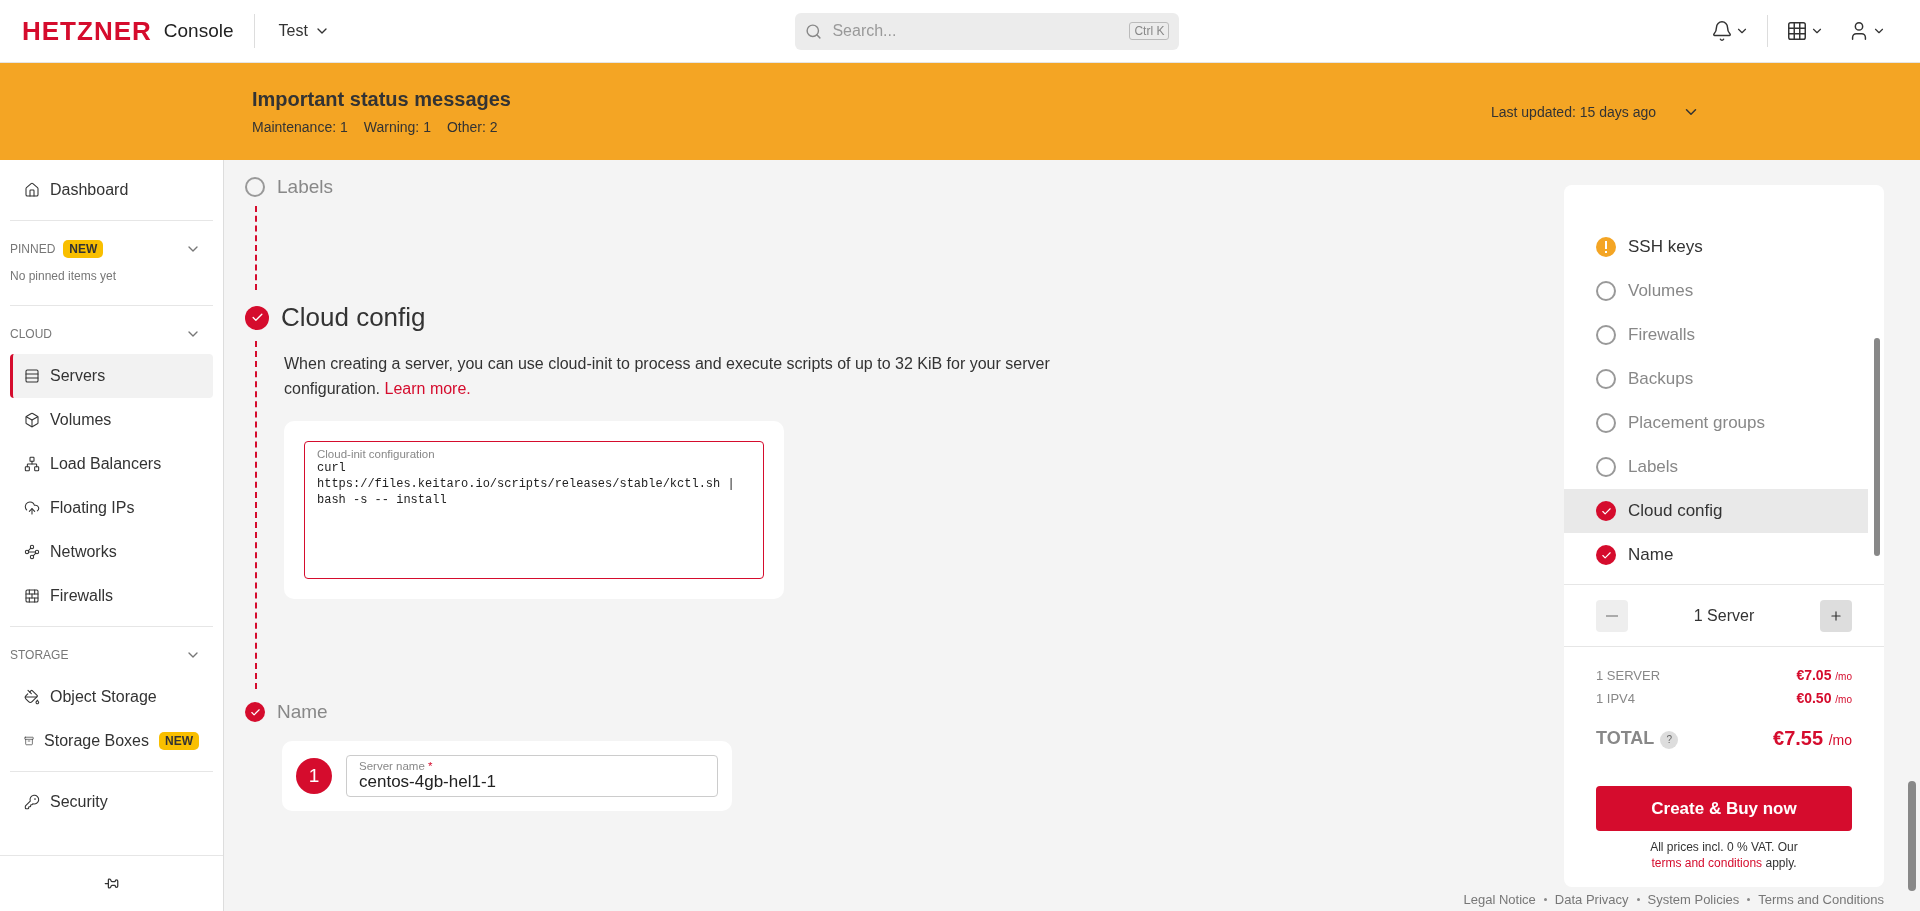 This screenshot has width=1920, height=911. Describe the element at coordinates (1669, 739) in the screenshot. I see `help-icon: ?` at that location.